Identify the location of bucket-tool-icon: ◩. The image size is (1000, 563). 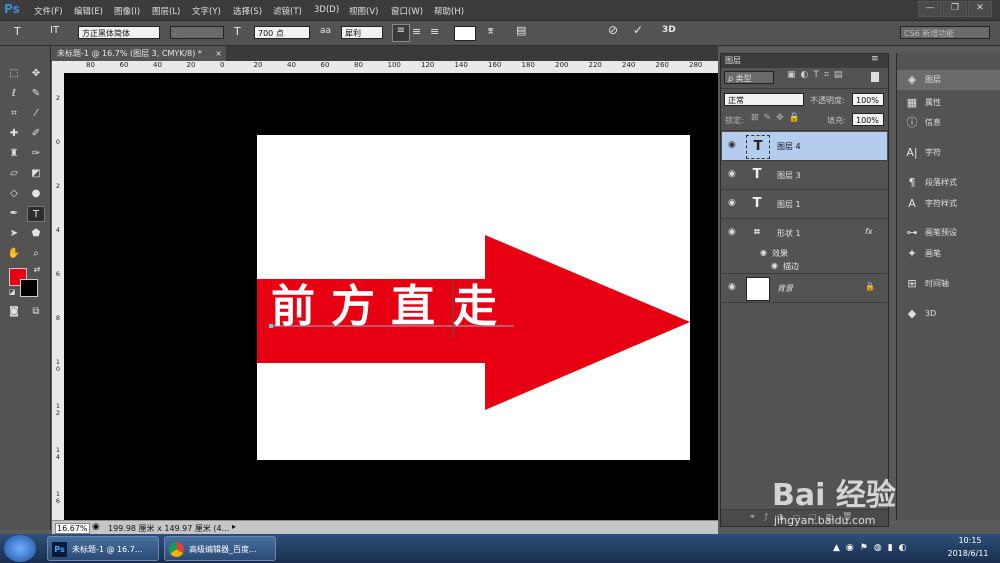
(36, 174).